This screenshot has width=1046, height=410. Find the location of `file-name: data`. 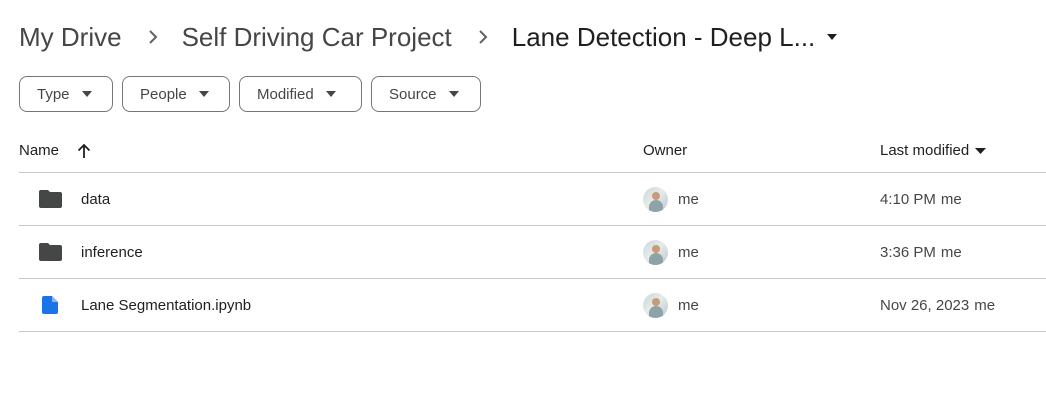

file-name: data is located at coordinates (96, 199).